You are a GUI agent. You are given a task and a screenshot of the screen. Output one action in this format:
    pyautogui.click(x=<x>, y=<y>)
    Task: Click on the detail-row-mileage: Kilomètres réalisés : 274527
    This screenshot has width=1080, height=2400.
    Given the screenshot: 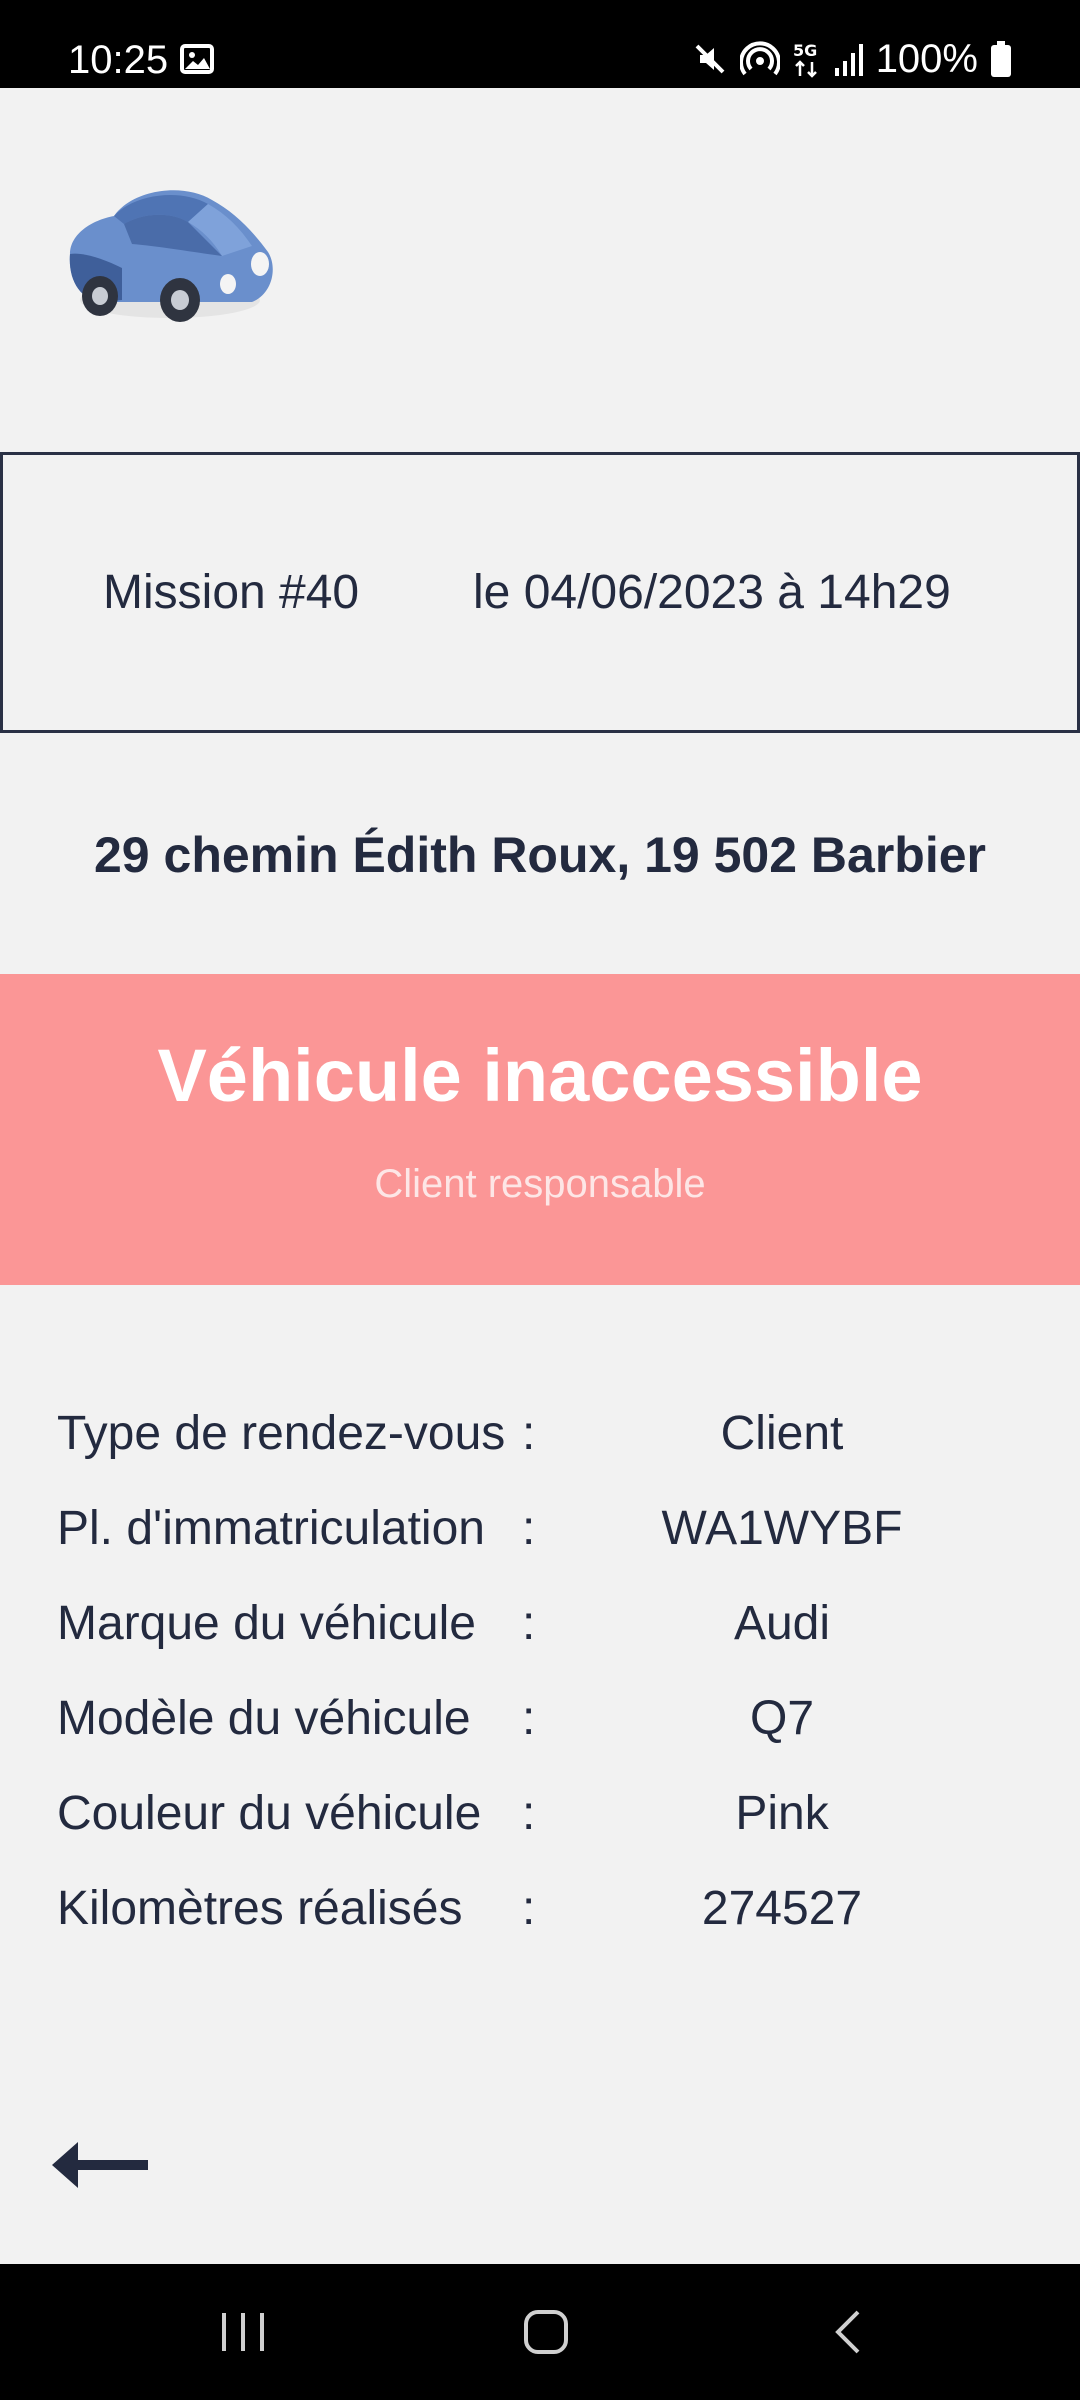 What is the action you would take?
    pyautogui.click(x=540, y=1908)
    